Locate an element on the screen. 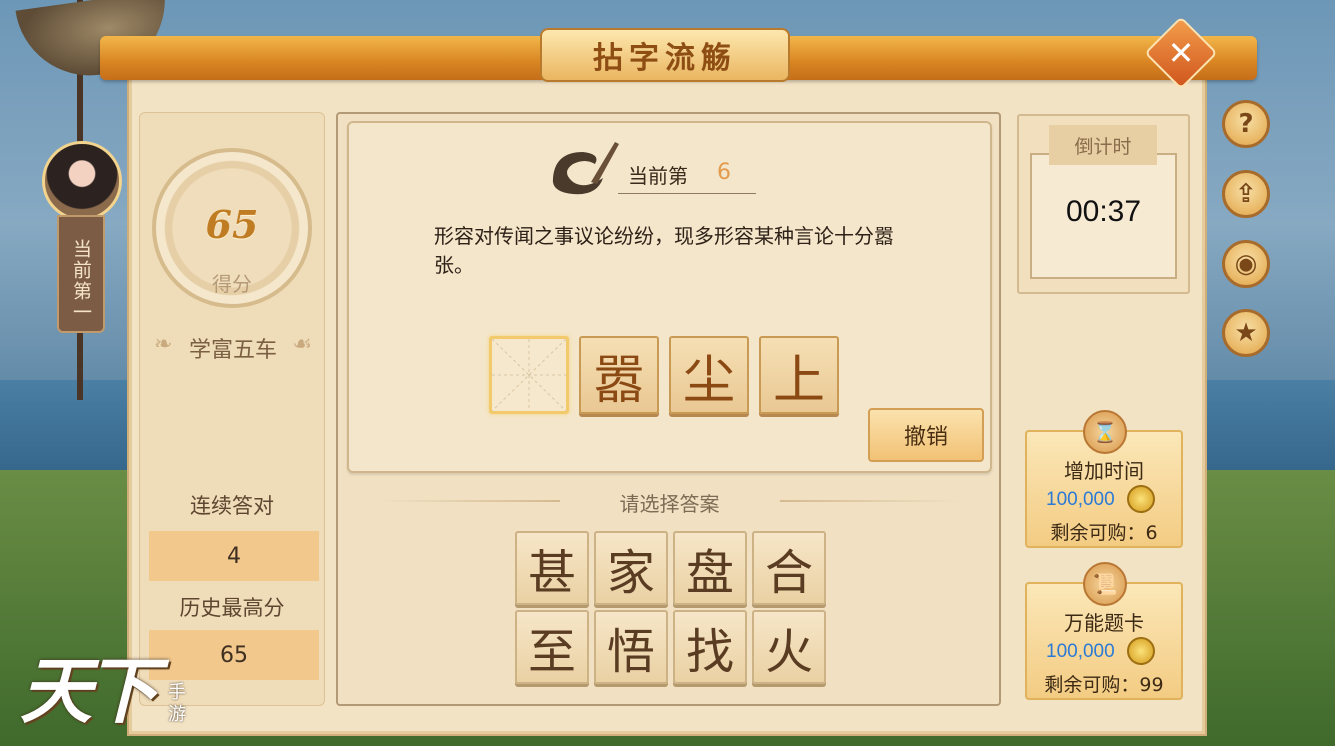 This screenshot has width=1335, height=746. timer-value: 00:37 is located at coordinates (1103, 211).